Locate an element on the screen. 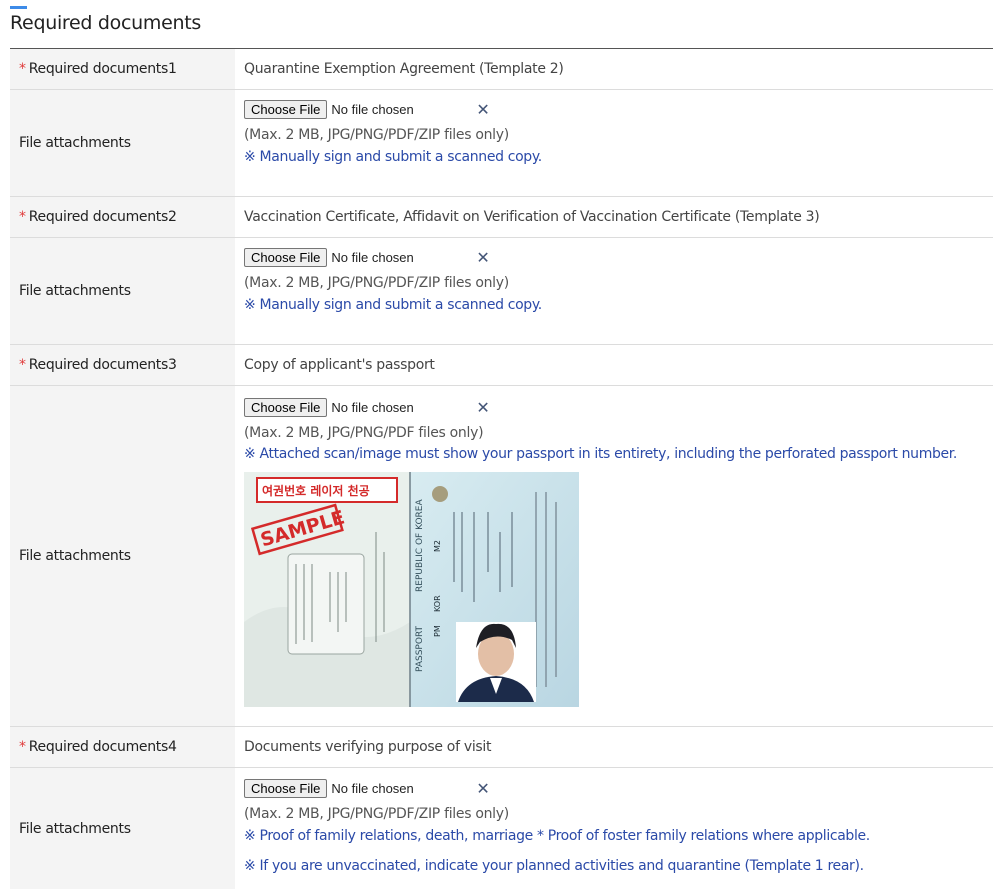 This screenshot has height=889, width=993. passport-type: PM is located at coordinates (437, 631).